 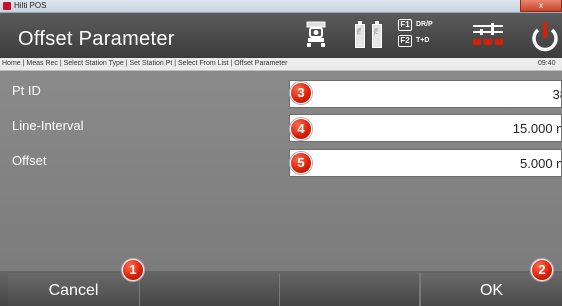 I want to click on battery-2-label: ?%, so click(x=377, y=31).